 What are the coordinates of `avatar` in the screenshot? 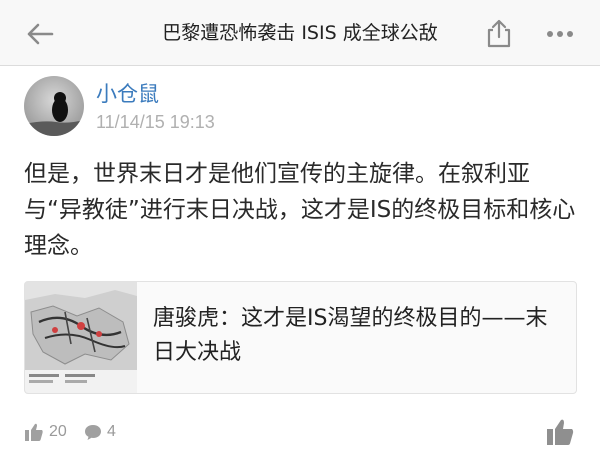 It's located at (54, 106).